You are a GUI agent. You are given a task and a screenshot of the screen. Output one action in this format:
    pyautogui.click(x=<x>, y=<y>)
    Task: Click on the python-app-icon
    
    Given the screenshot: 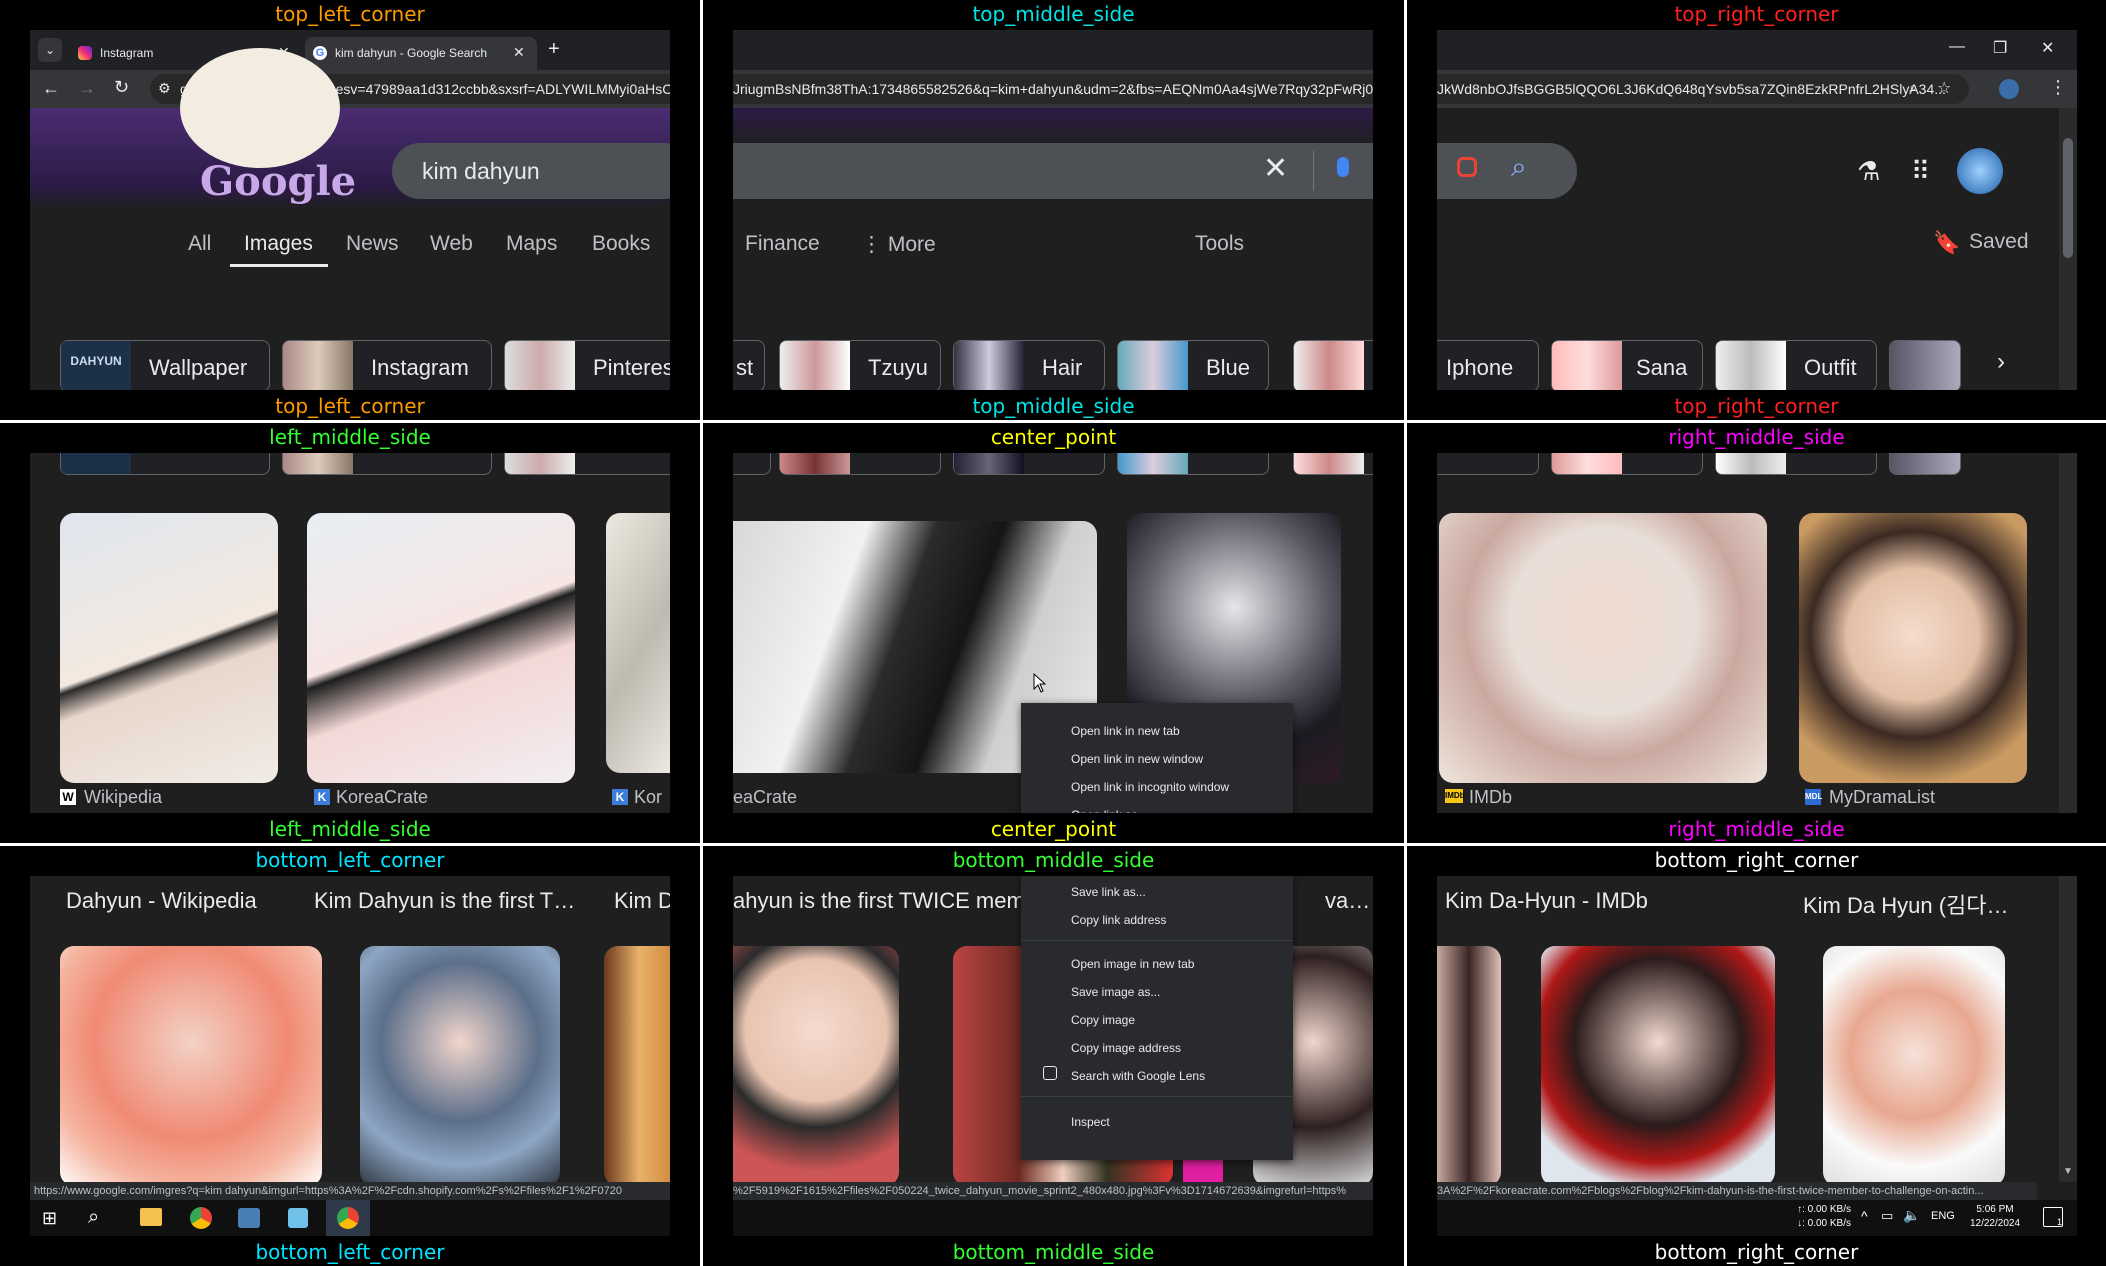 What is the action you would take?
    pyautogui.click(x=249, y=1218)
    